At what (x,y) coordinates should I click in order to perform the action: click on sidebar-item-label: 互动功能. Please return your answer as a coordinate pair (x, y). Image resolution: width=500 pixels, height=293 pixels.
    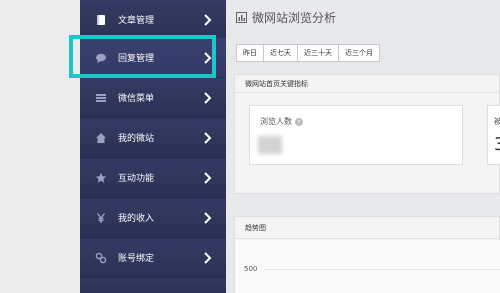
    Looking at the image, I should click on (136, 179).